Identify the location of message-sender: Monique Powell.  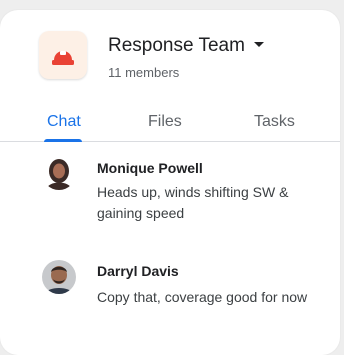
(150, 168).